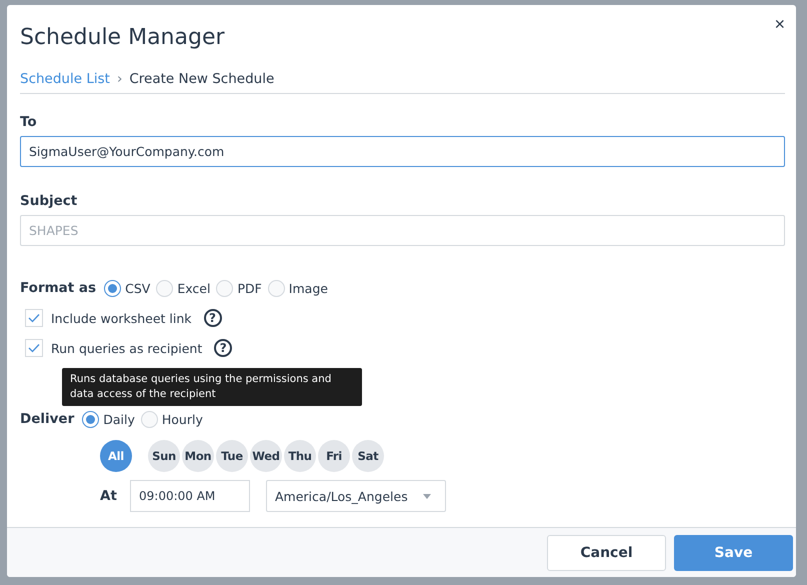  What do you see at coordinates (182, 419) in the screenshot?
I see `radio-label: Hourly` at bounding box center [182, 419].